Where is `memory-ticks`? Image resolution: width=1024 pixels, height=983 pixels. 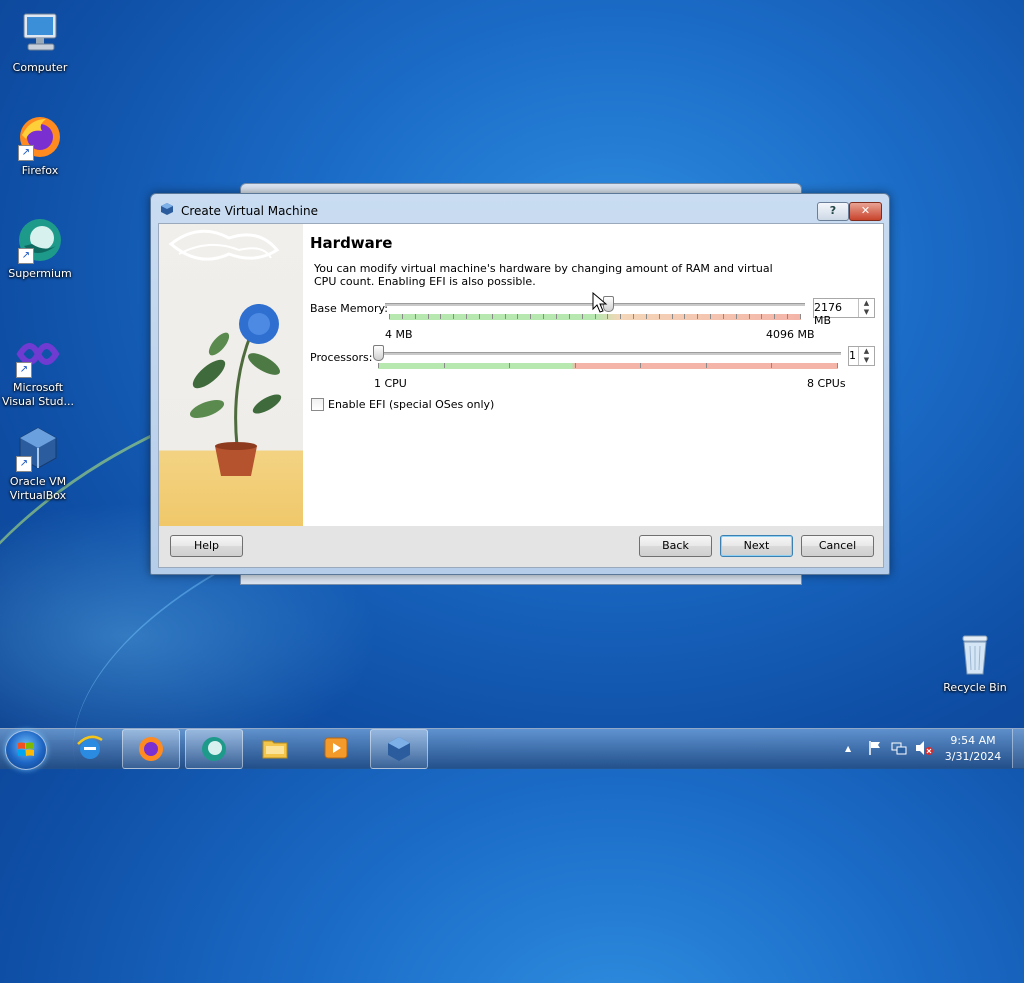
memory-ticks is located at coordinates (595, 316).